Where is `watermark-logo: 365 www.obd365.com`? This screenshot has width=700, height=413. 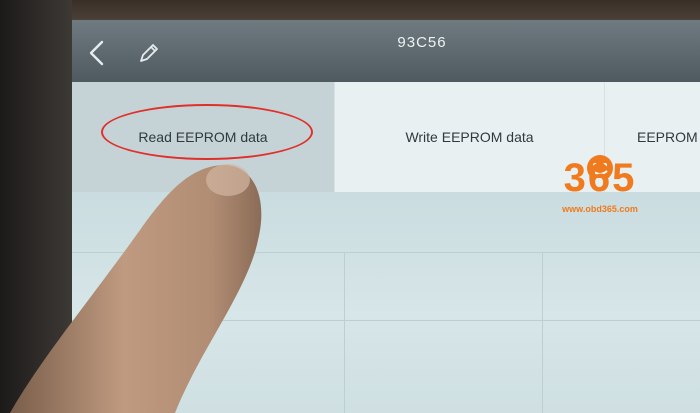
watermark-logo: 365 www.obd365.com is located at coordinates (600, 178).